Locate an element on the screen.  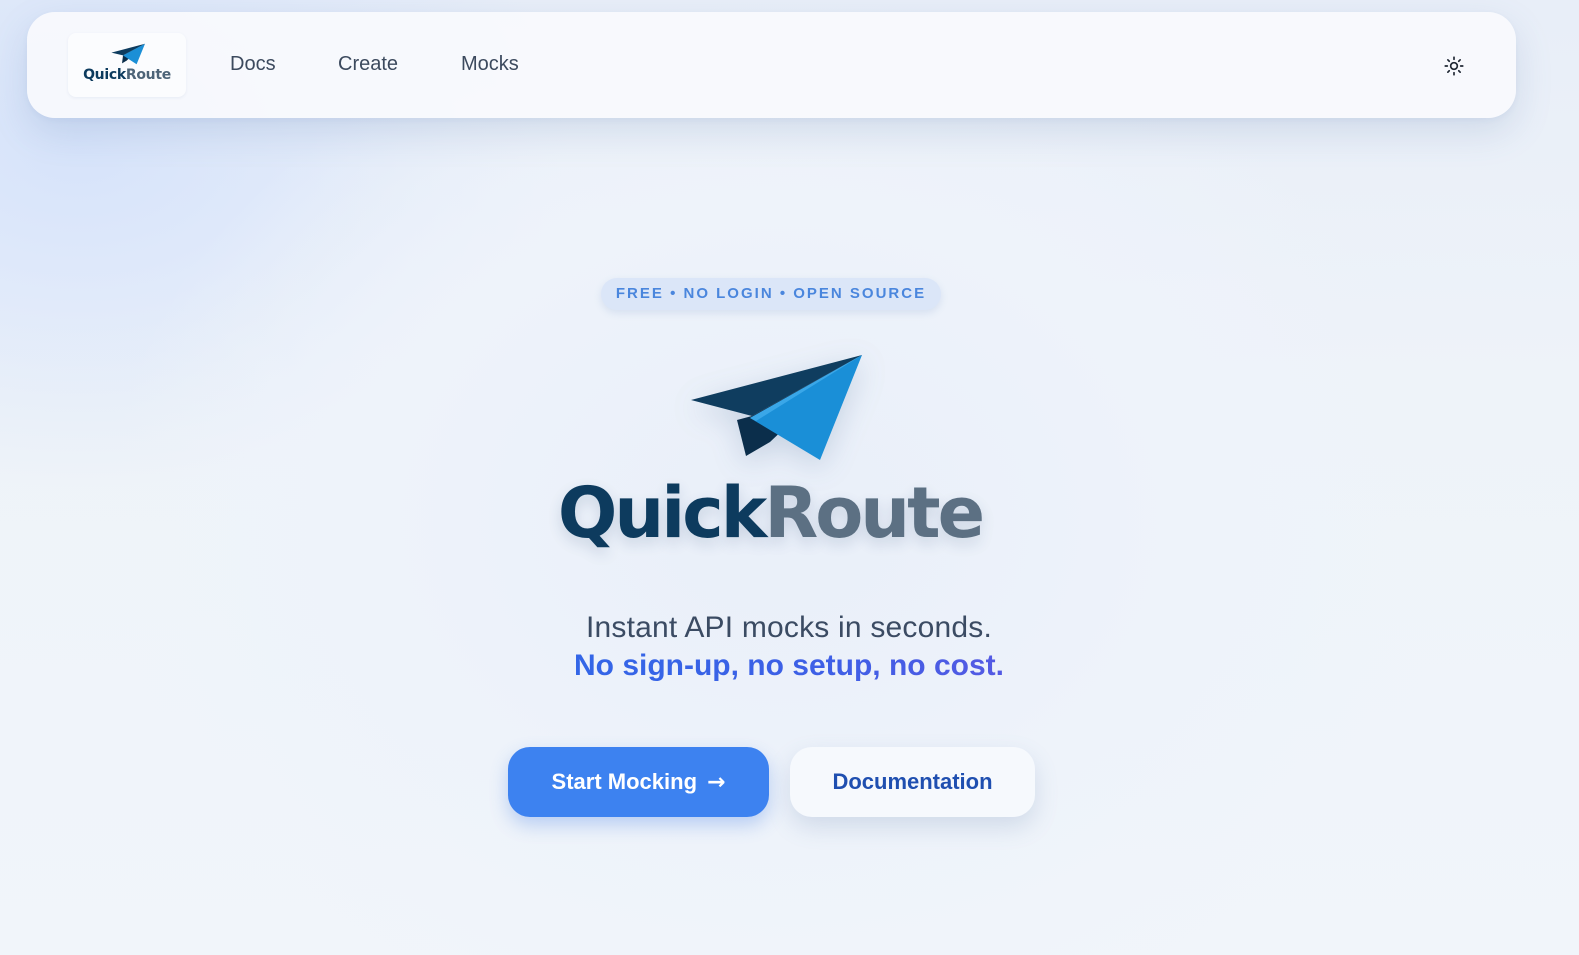
documentation-button: Documentation is located at coordinates (912, 782).